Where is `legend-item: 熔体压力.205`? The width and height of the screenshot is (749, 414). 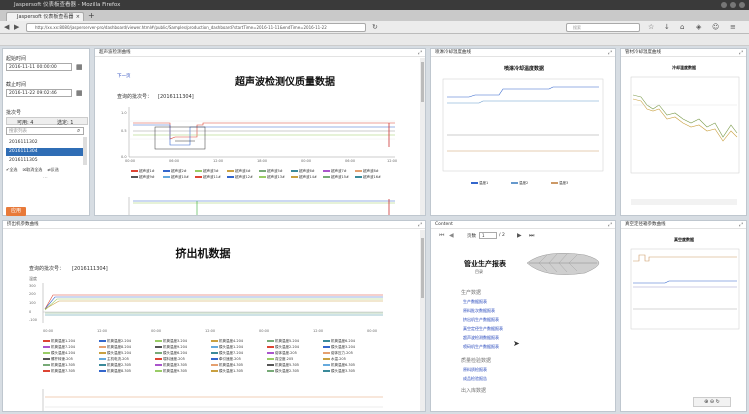 legend-item: 熔体压力.205 is located at coordinates (338, 353).